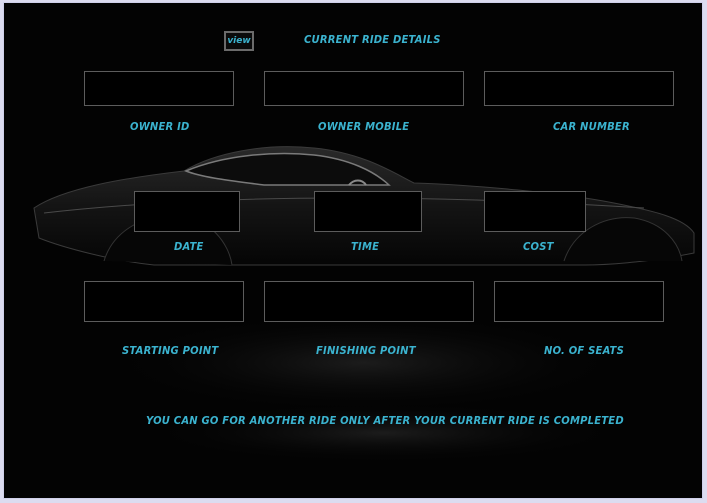 The image size is (707, 503). Describe the element at coordinates (239, 41) in the screenshot. I see `view-button: view` at that location.